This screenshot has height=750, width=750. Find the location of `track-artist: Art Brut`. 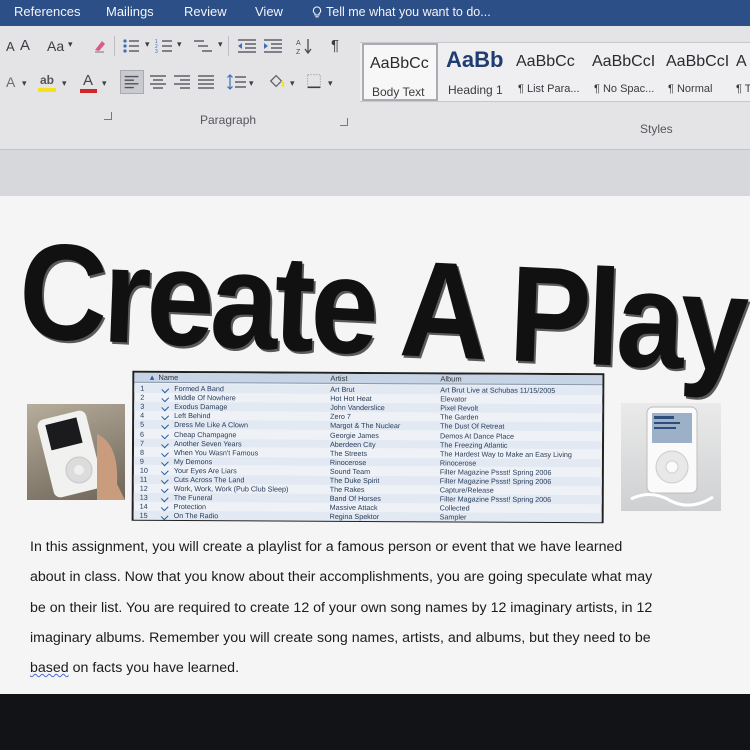

track-artist: Art Brut is located at coordinates (342, 389).